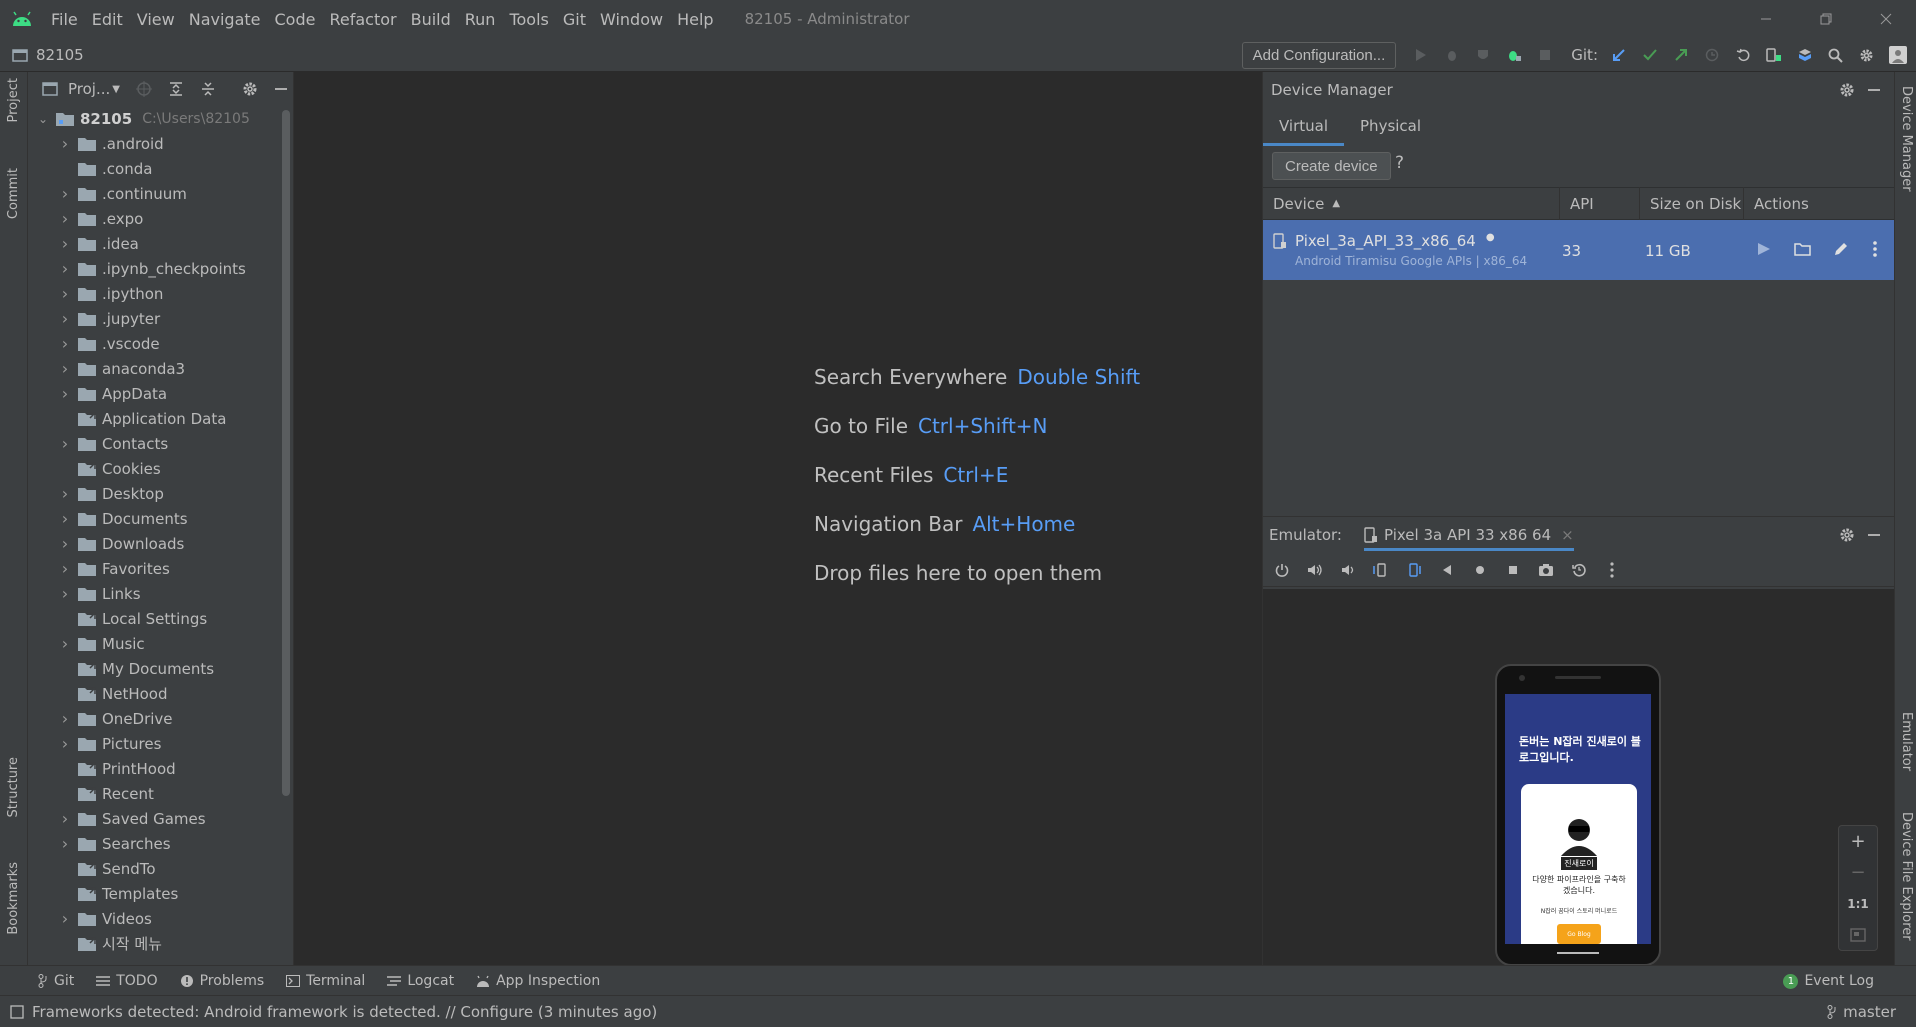 The height and width of the screenshot is (1027, 1916). I want to click on tree-item: › Contacts, so click(113, 443).